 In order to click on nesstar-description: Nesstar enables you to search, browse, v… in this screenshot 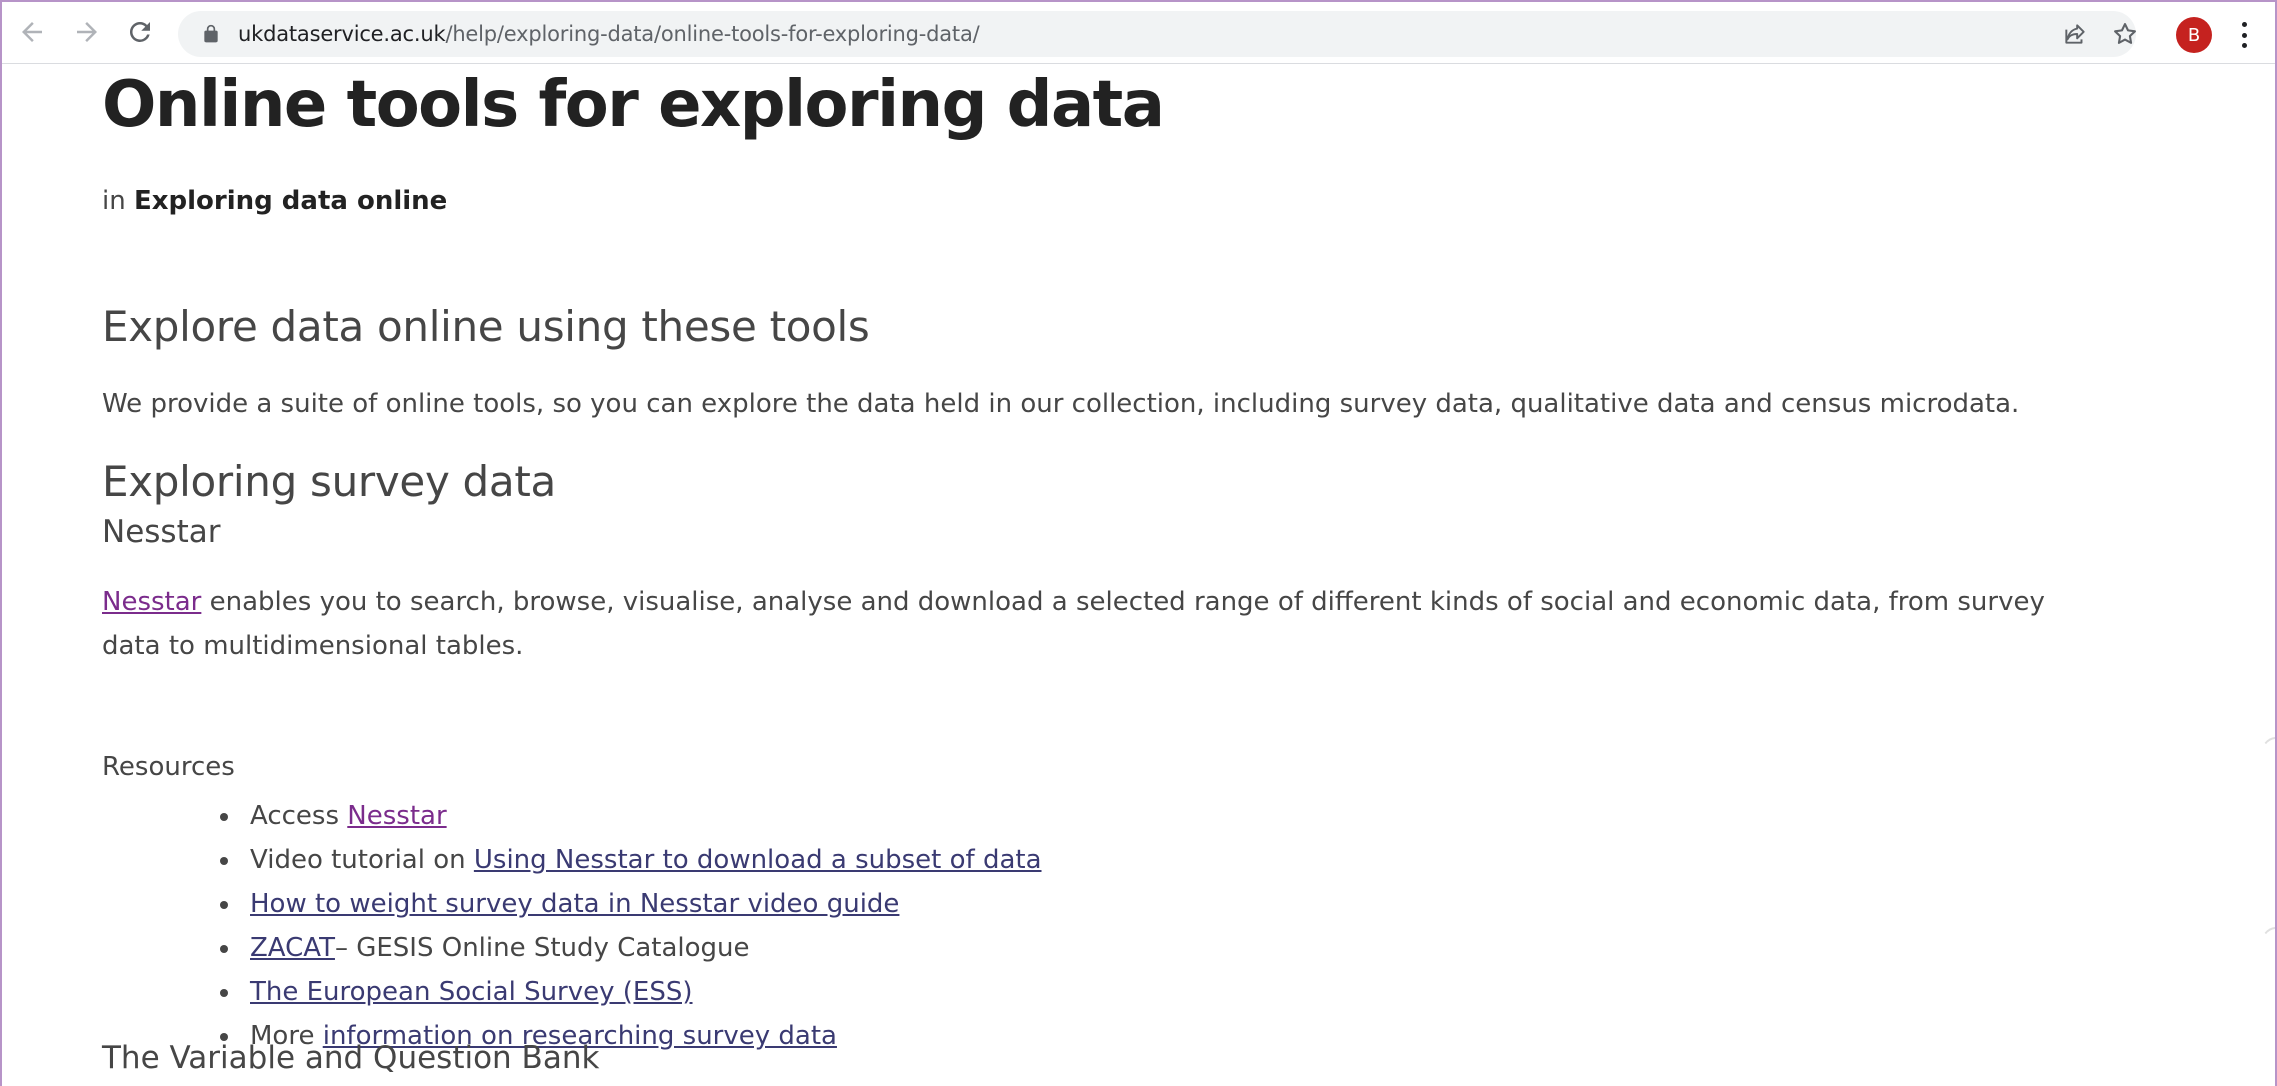, I will do `click(1092, 624)`.